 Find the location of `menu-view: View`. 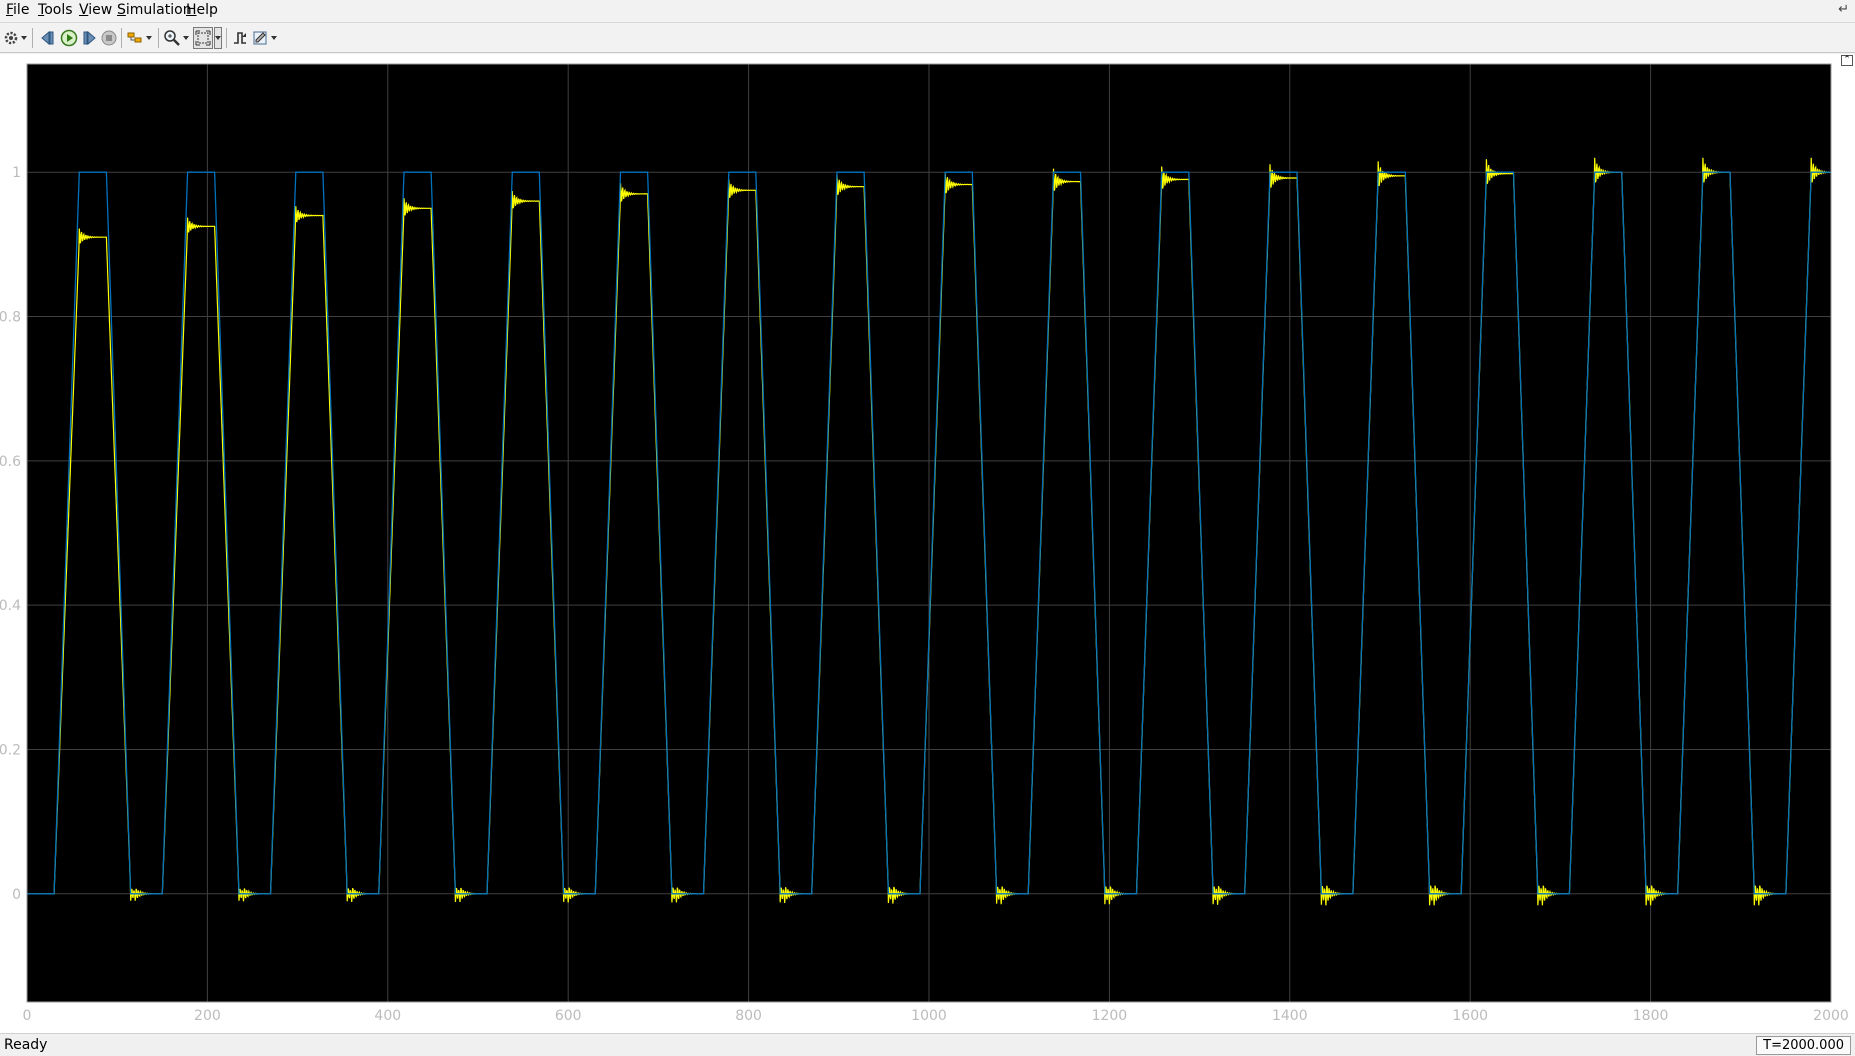

menu-view: View is located at coordinates (95, 10).